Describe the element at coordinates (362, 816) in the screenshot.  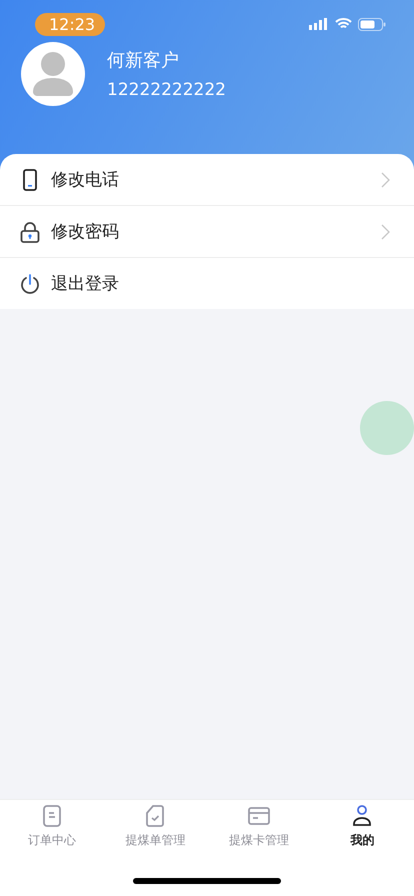
I see `user-icon` at that location.